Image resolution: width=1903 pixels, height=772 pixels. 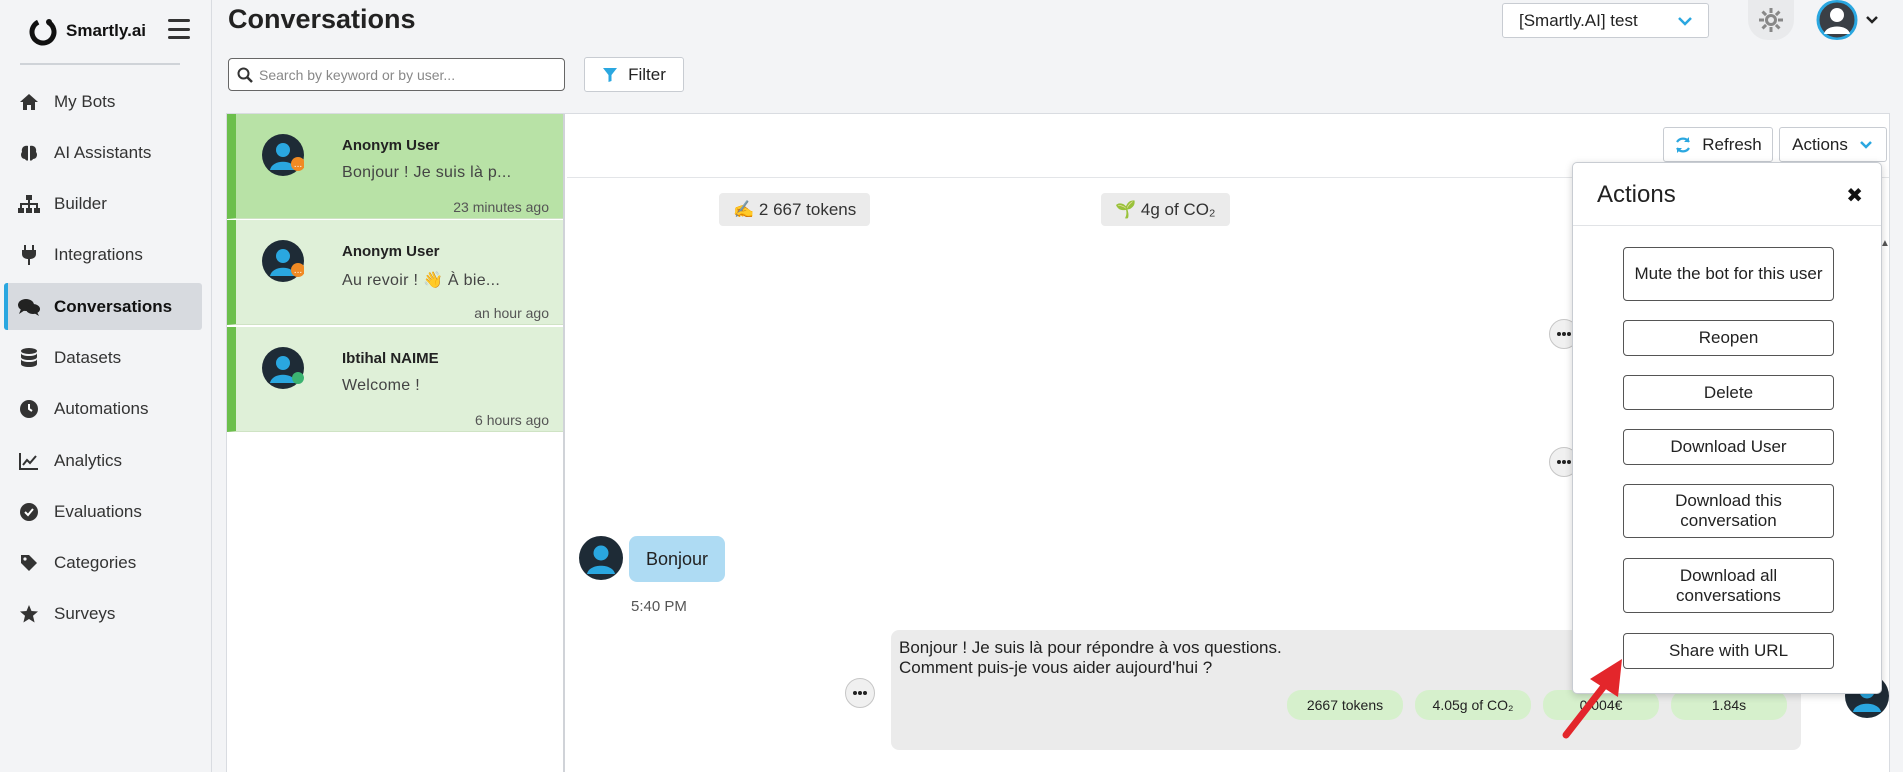 What do you see at coordinates (100, 64) in the screenshot?
I see `brand-divider` at bounding box center [100, 64].